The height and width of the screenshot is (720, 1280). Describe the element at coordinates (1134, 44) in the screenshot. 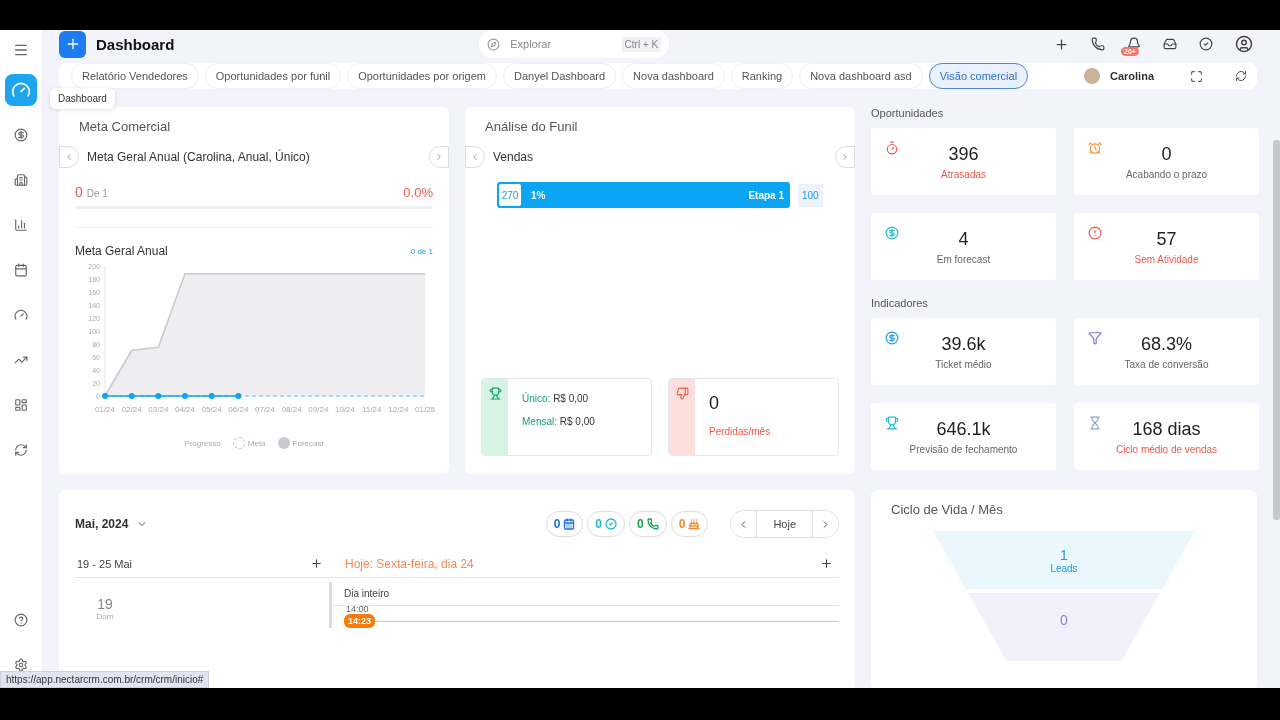

I see `bell-icon` at that location.